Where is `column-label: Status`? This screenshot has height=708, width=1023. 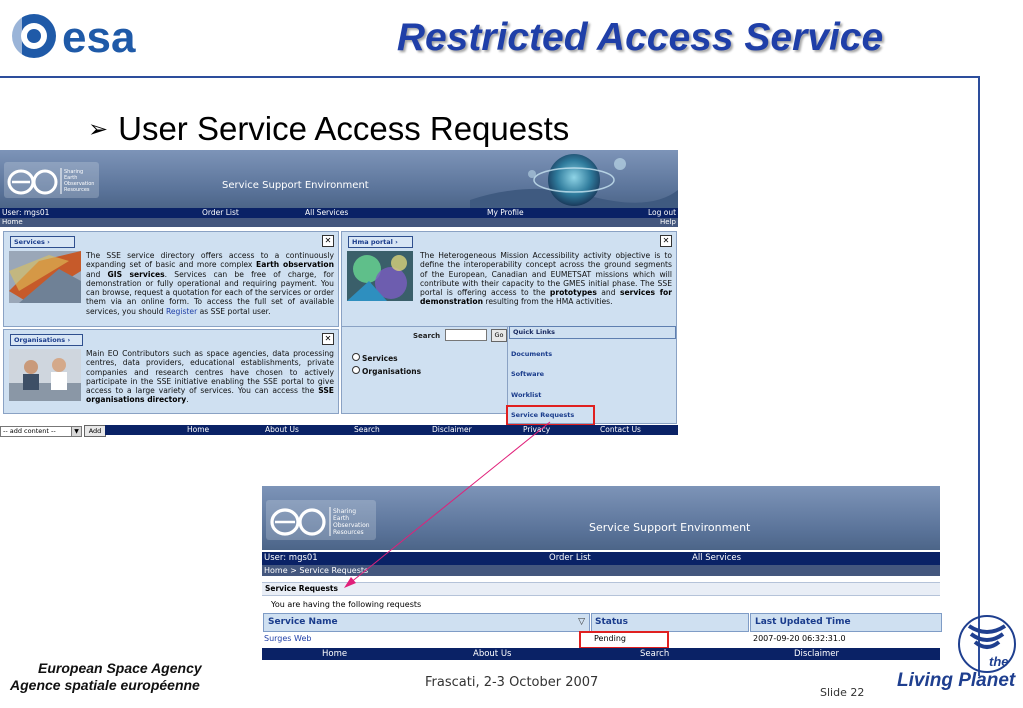
column-label: Status is located at coordinates (611, 622).